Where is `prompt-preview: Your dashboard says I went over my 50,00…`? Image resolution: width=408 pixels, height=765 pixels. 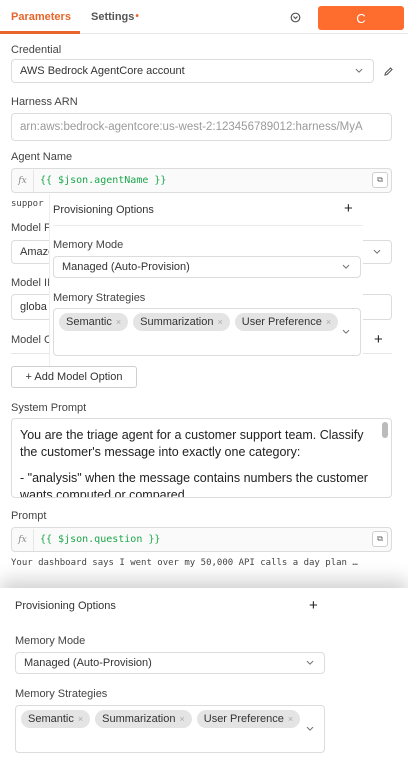
prompt-preview: Your dashboard says I went over my 50,00… is located at coordinates (184, 563).